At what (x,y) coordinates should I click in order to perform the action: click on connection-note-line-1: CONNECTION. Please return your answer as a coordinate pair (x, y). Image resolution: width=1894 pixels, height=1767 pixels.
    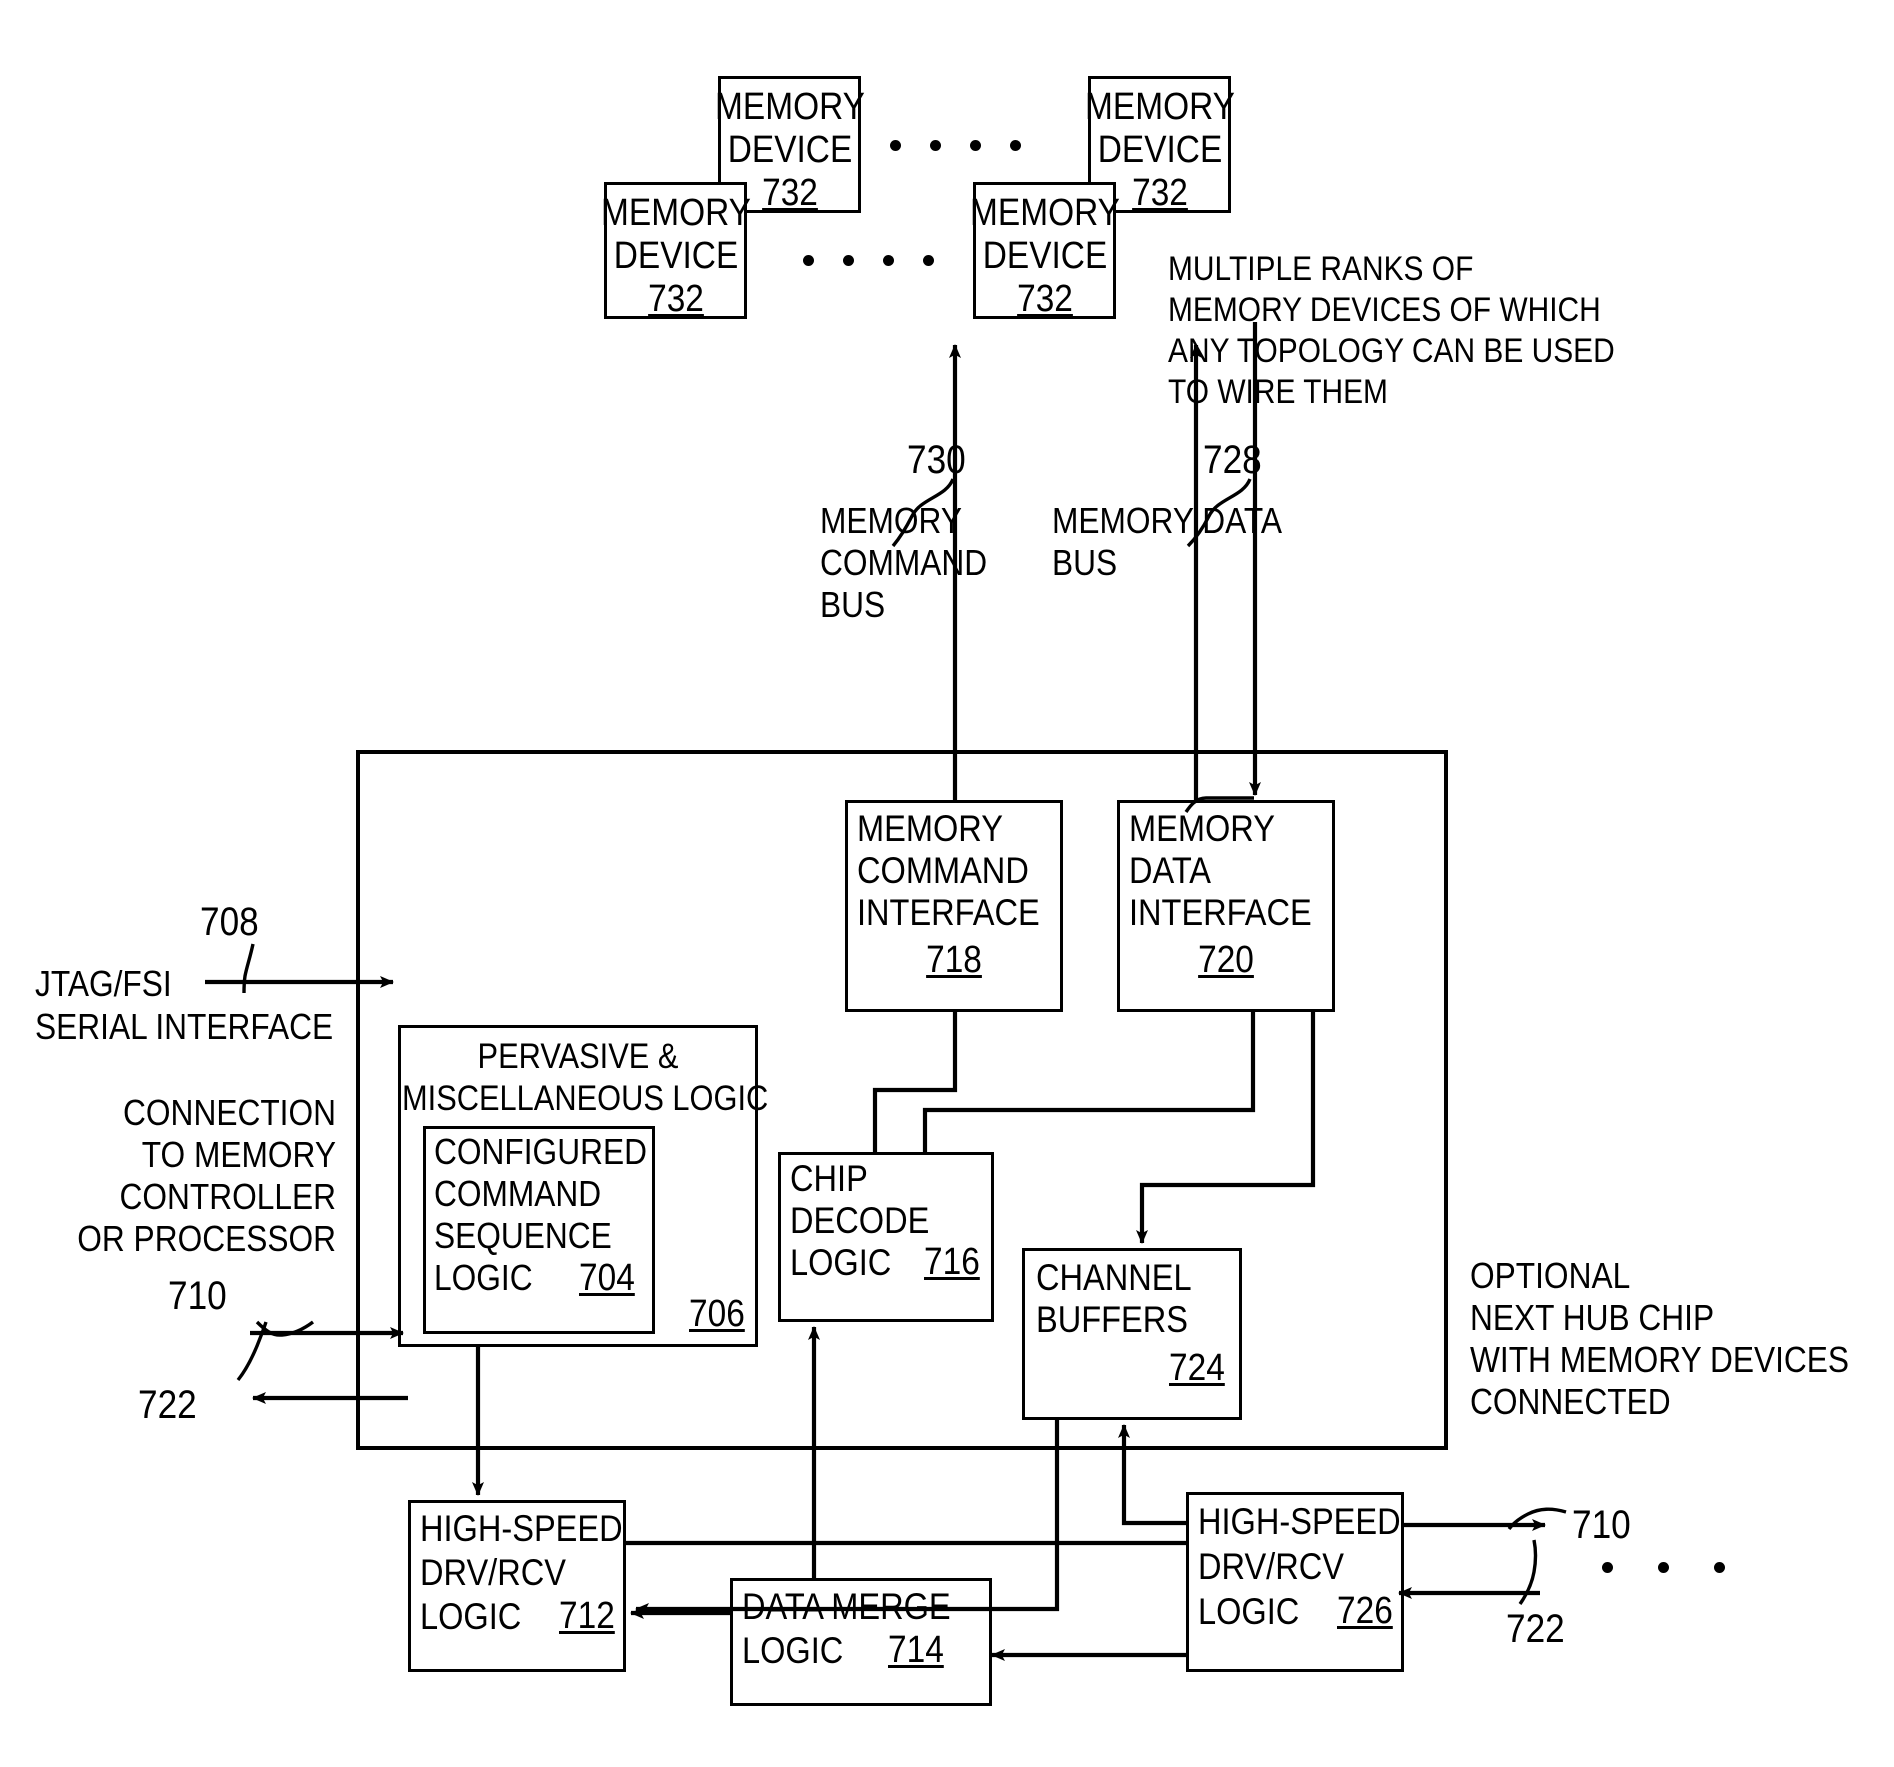
    Looking at the image, I should click on (229, 1112).